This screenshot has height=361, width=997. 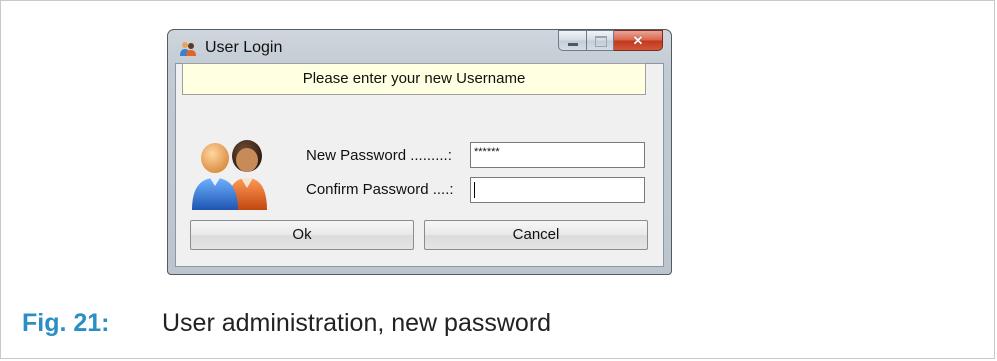 What do you see at coordinates (66, 323) in the screenshot?
I see `figure-number: Fig. 21:` at bounding box center [66, 323].